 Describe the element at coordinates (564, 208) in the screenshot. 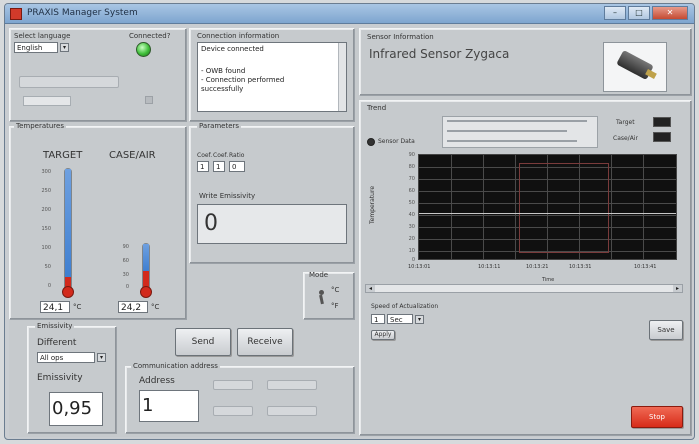

I see `trend-highlight-band` at that location.